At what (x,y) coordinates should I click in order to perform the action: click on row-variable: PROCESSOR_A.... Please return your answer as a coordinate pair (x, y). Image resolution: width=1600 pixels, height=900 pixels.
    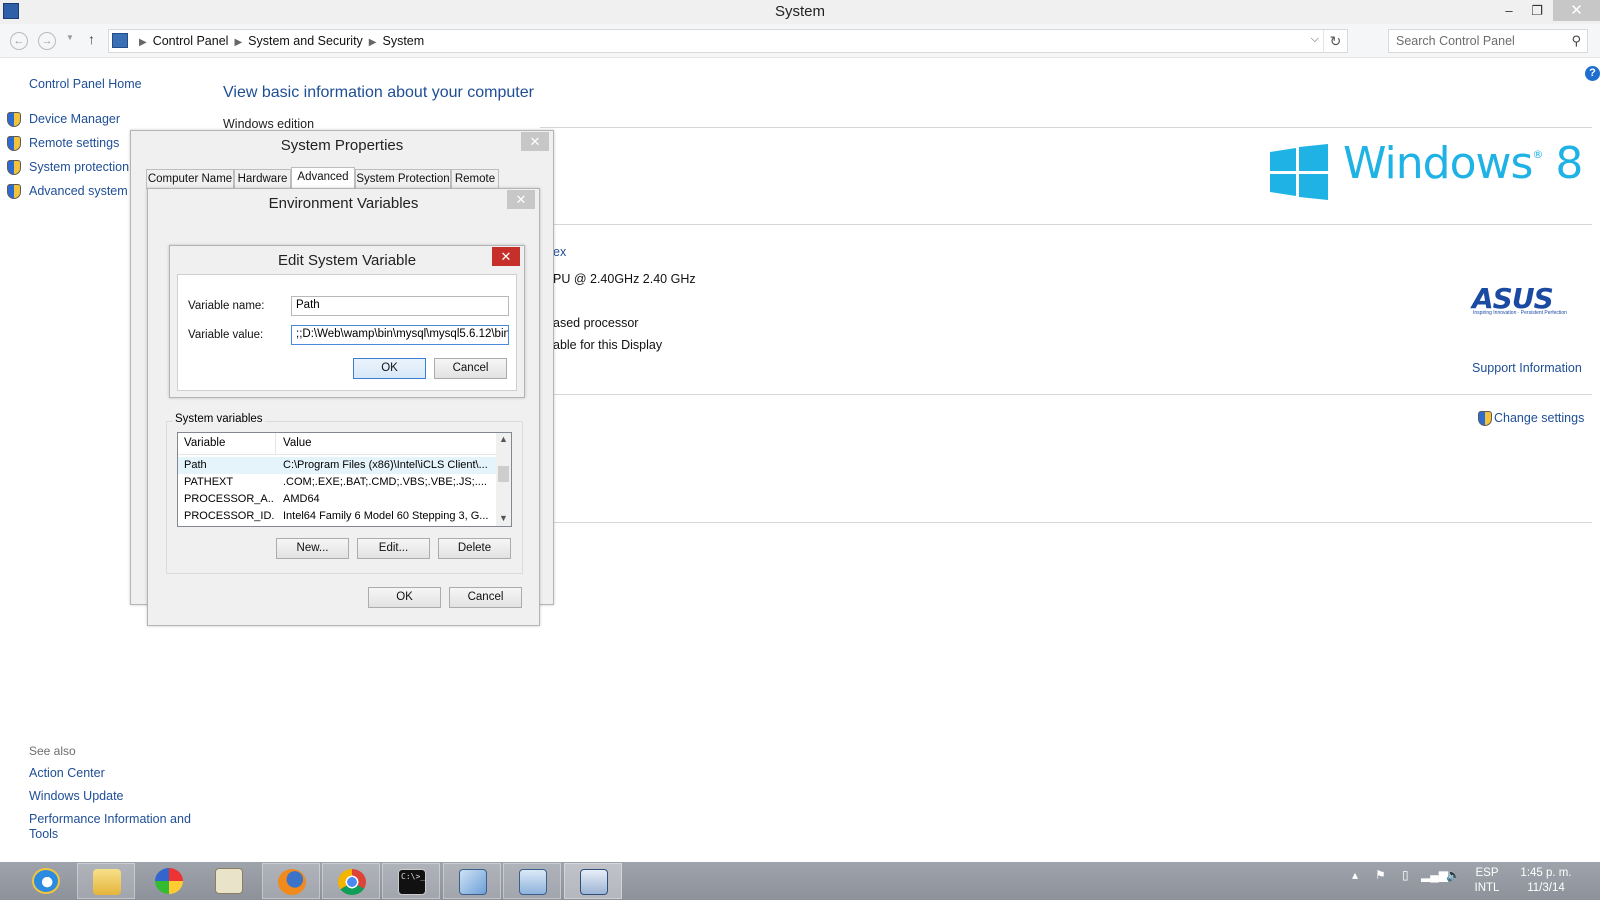
    Looking at the image, I should click on (229, 499).